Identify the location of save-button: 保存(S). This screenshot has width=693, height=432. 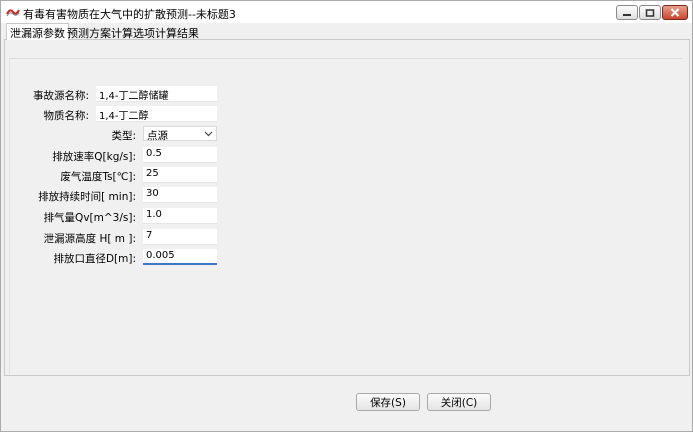
(388, 402).